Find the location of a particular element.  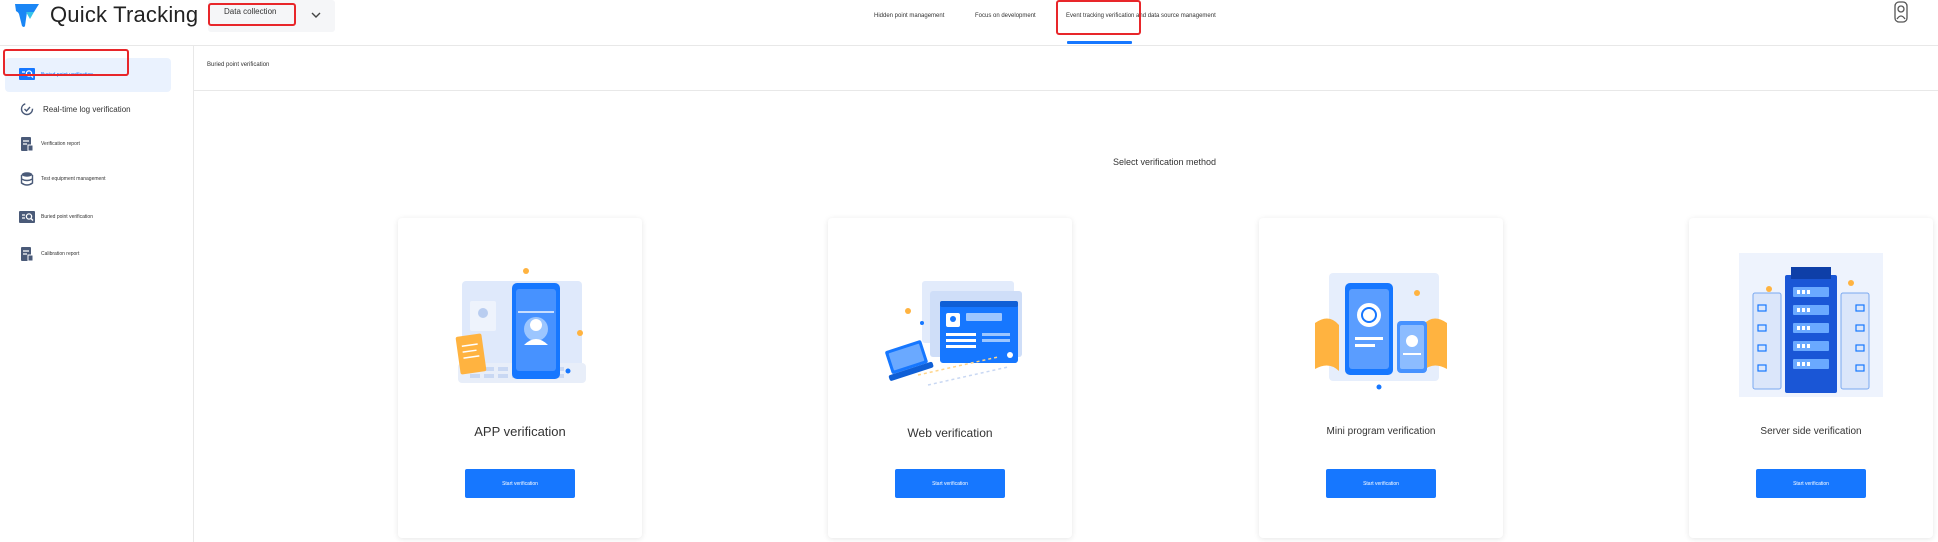

sidebar-item-calibration-report: Calibration report is located at coordinates (88, 254).